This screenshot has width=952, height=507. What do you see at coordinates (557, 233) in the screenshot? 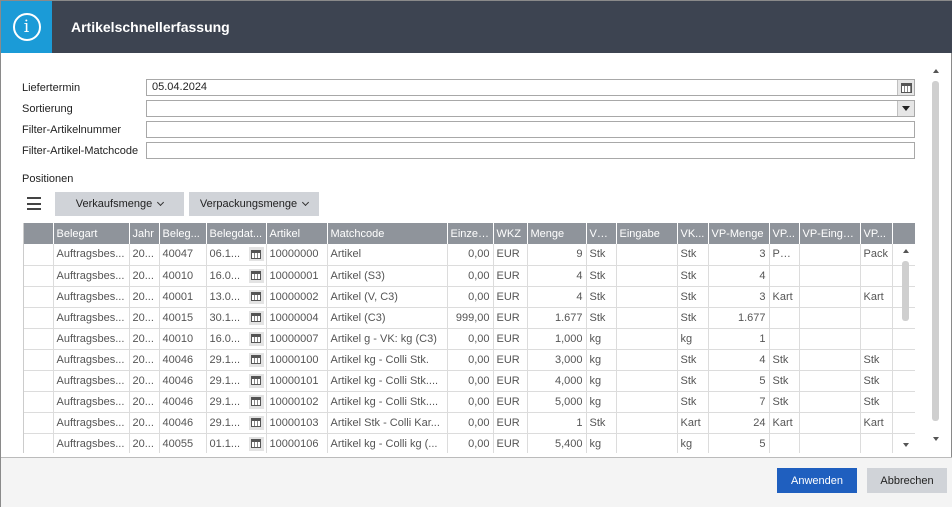
I see `column-header-menge: Menge` at bounding box center [557, 233].